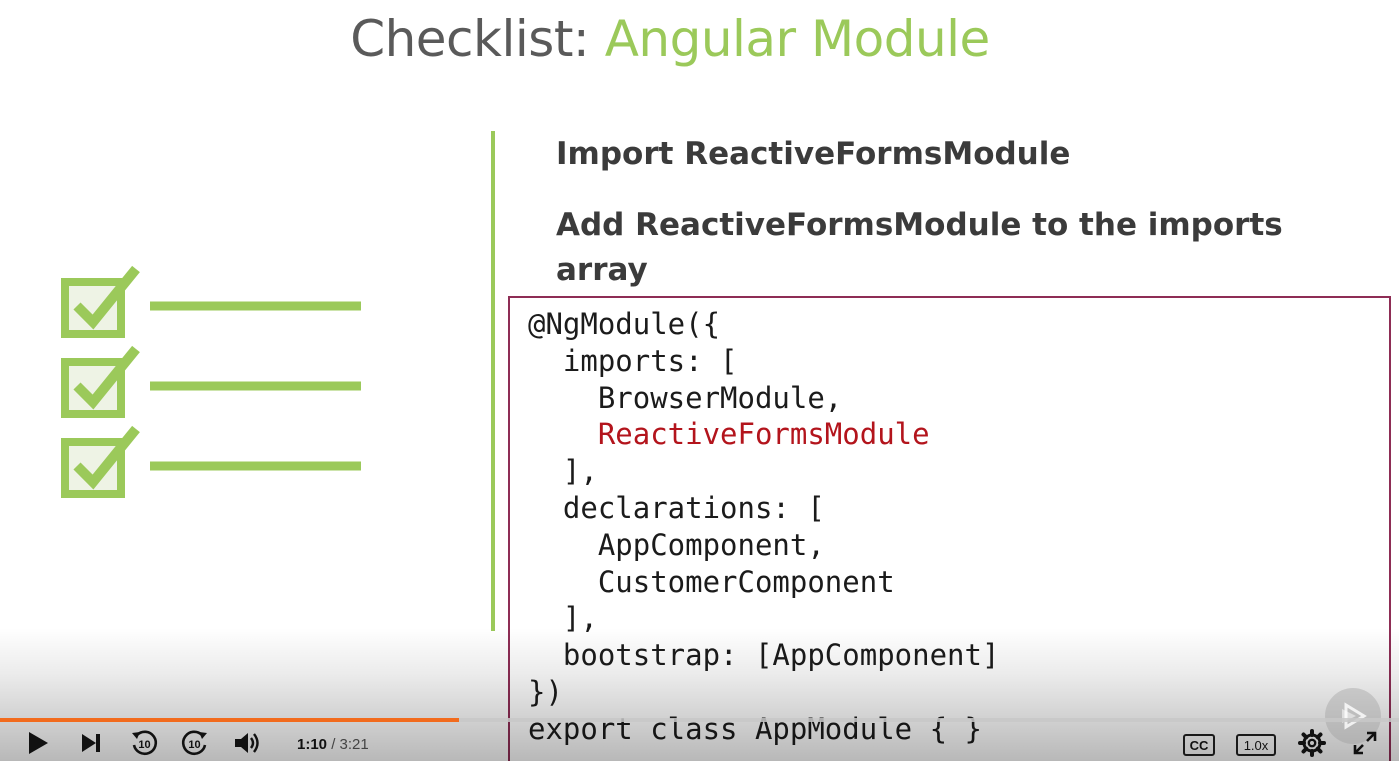 Image resolution: width=1399 pixels, height=761 pixels. I want to click on code-line: @NgModule({, so click(624, 324).